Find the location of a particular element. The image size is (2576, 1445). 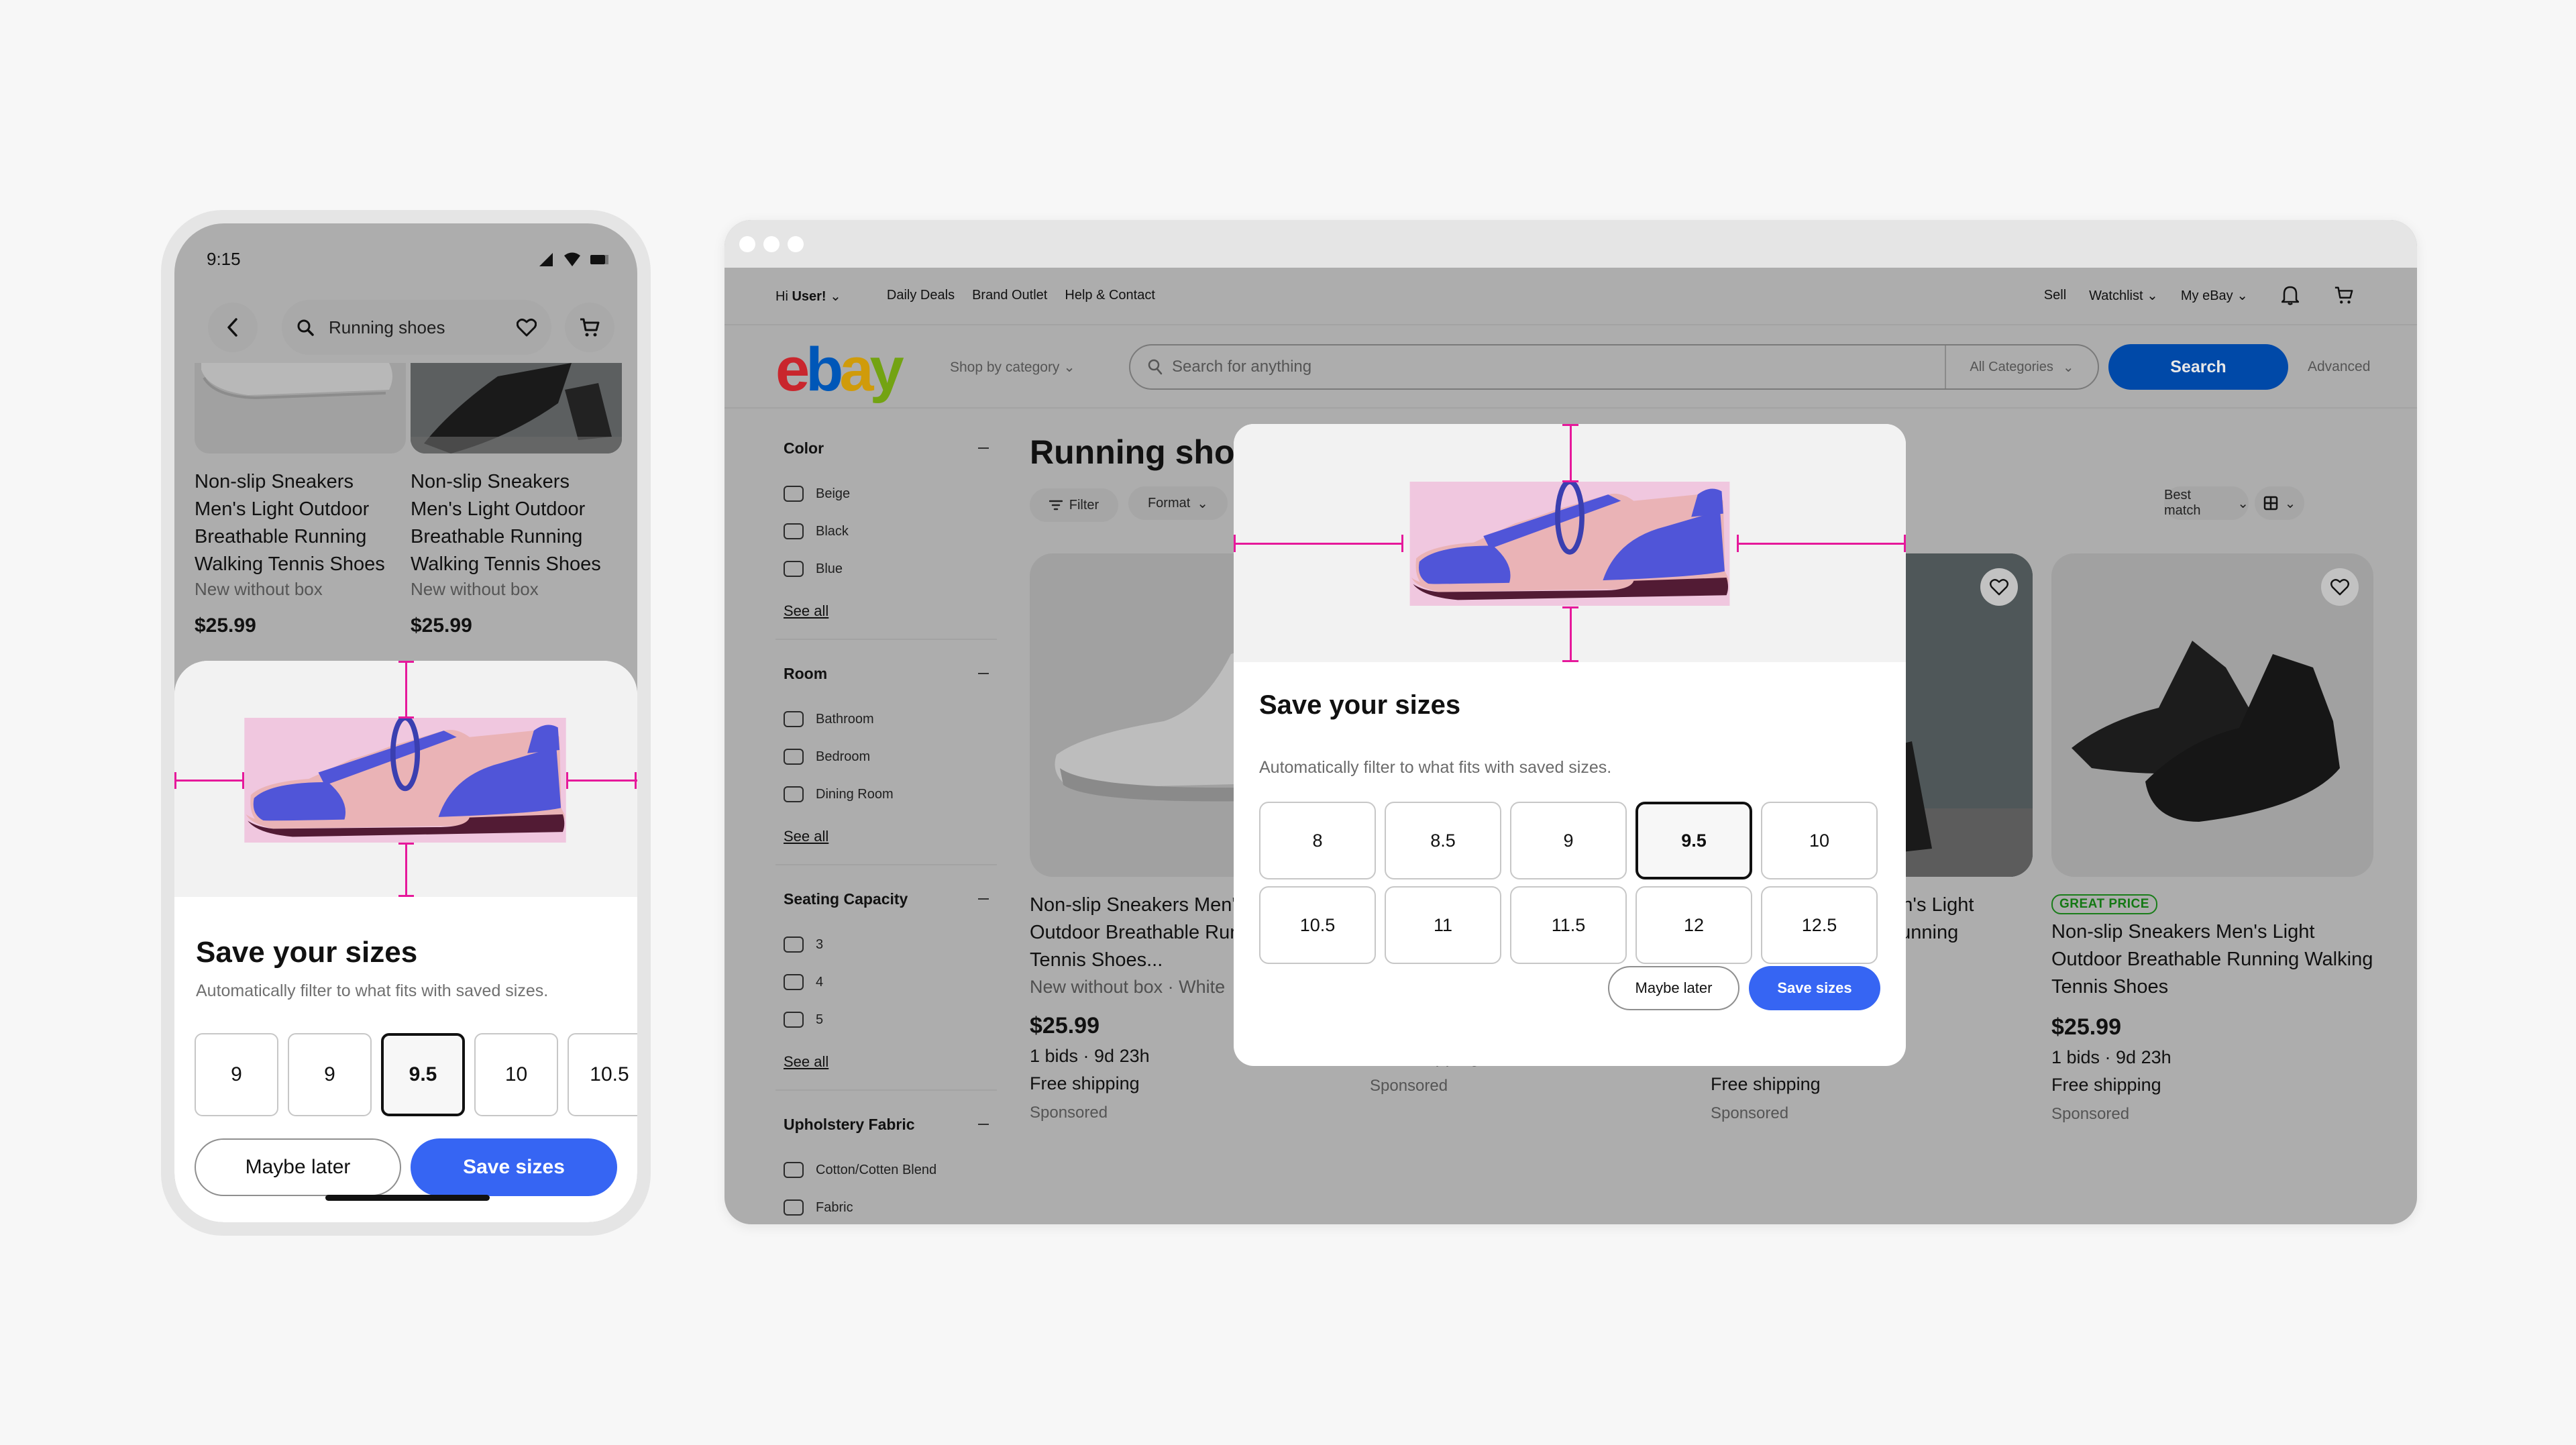

search-button: Search is located at coordinates (2198, 367).